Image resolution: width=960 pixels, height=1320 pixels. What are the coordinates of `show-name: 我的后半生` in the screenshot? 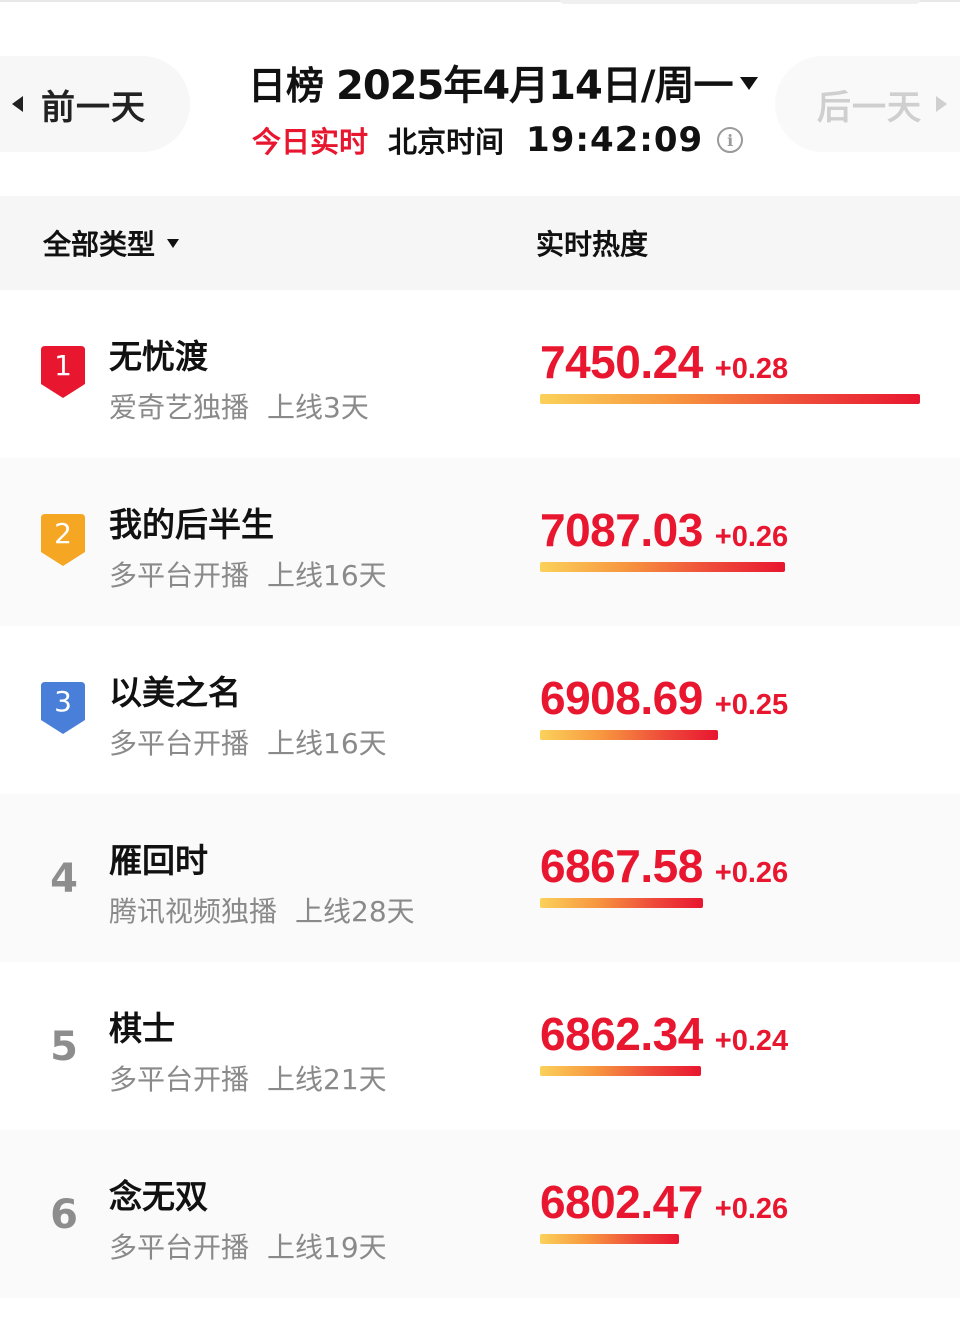 It's located at (191, 524).